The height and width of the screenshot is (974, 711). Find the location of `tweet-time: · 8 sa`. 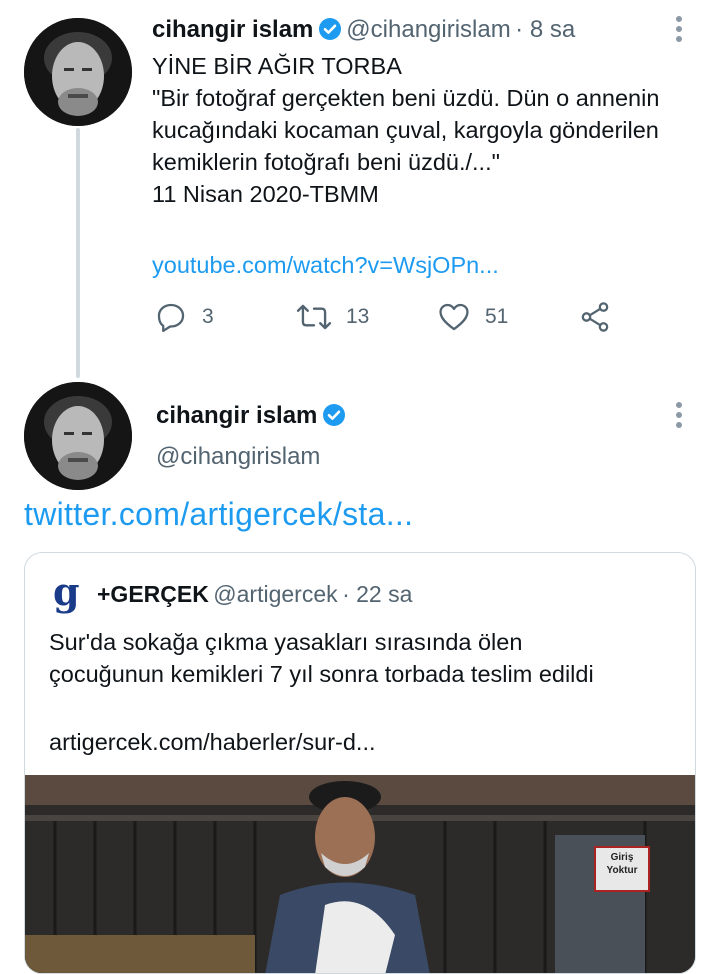

tweet-time: · 8 sa is located at coordinates (545, 29).